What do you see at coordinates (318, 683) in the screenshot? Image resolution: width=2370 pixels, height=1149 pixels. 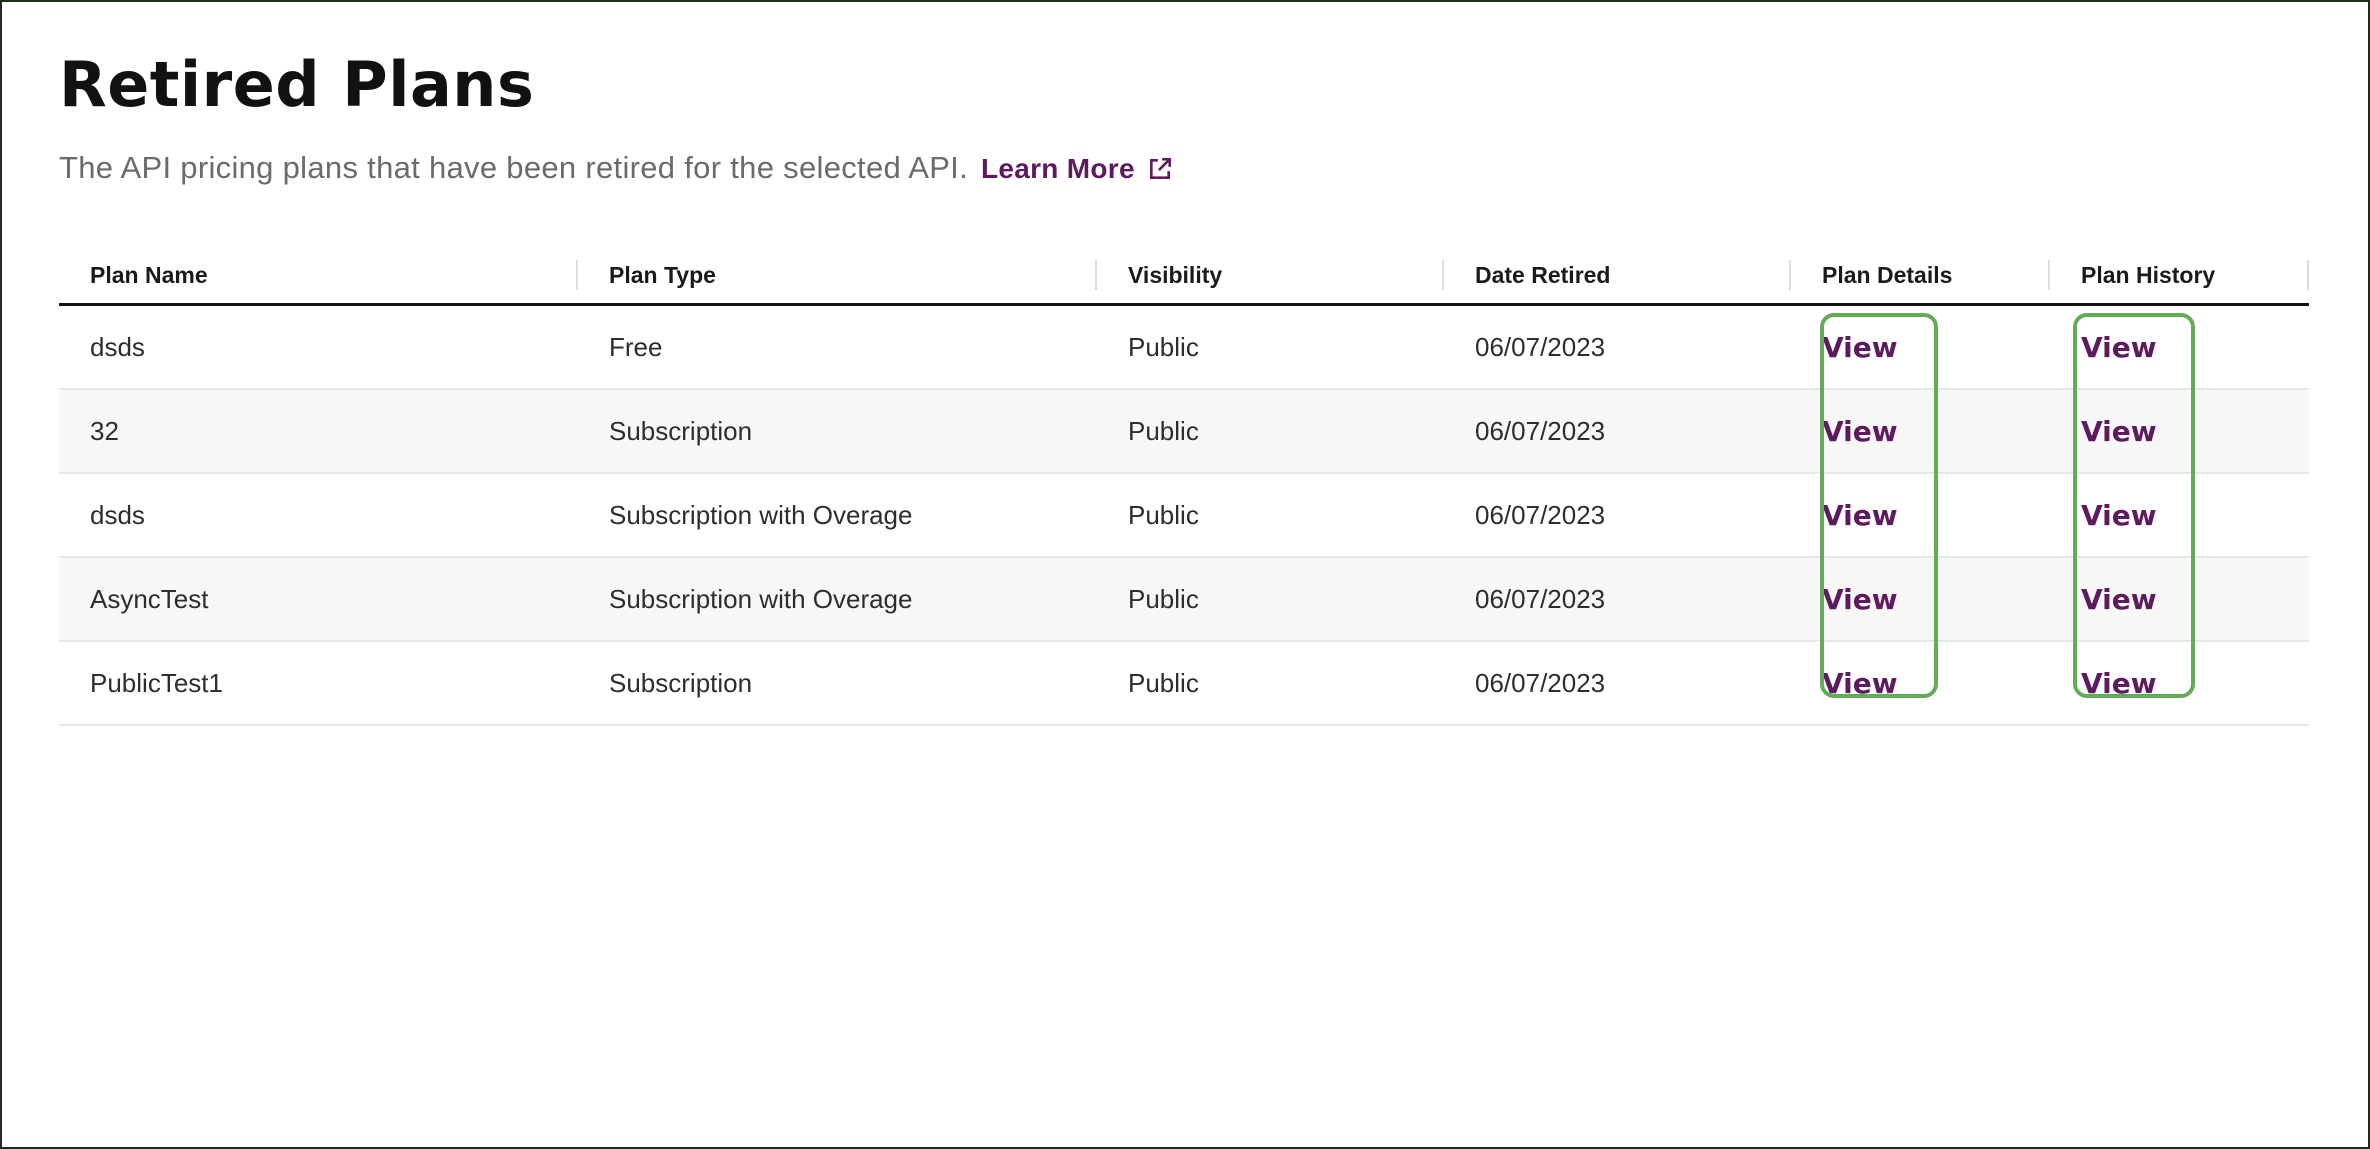 I see `plan-name-cell: PublicTest1` at bounding box center [318, 683].